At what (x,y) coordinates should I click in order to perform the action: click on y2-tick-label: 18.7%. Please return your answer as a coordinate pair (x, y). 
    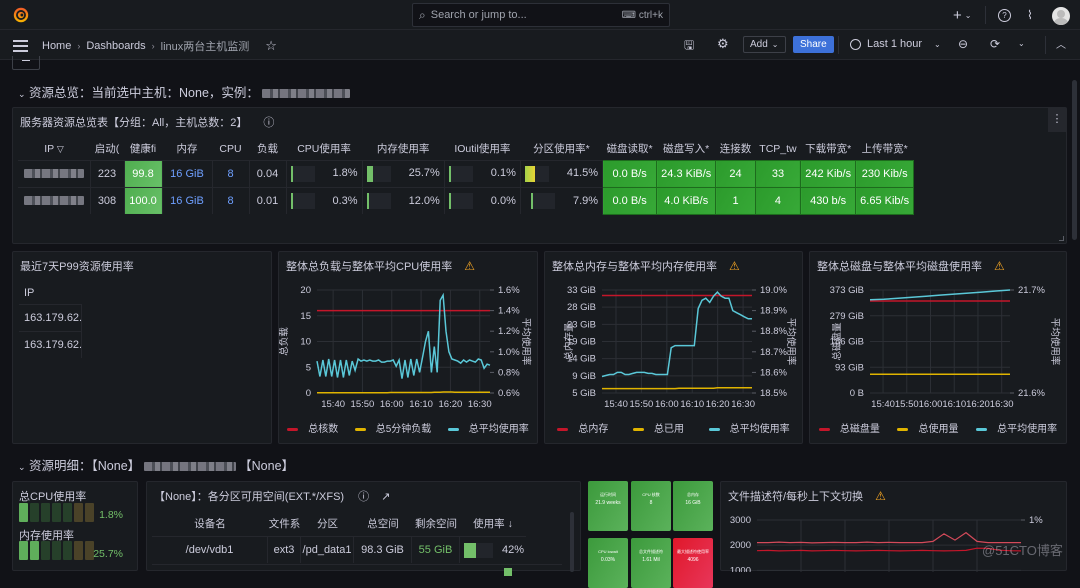
    Looking at the image, I should click on (773, 352).